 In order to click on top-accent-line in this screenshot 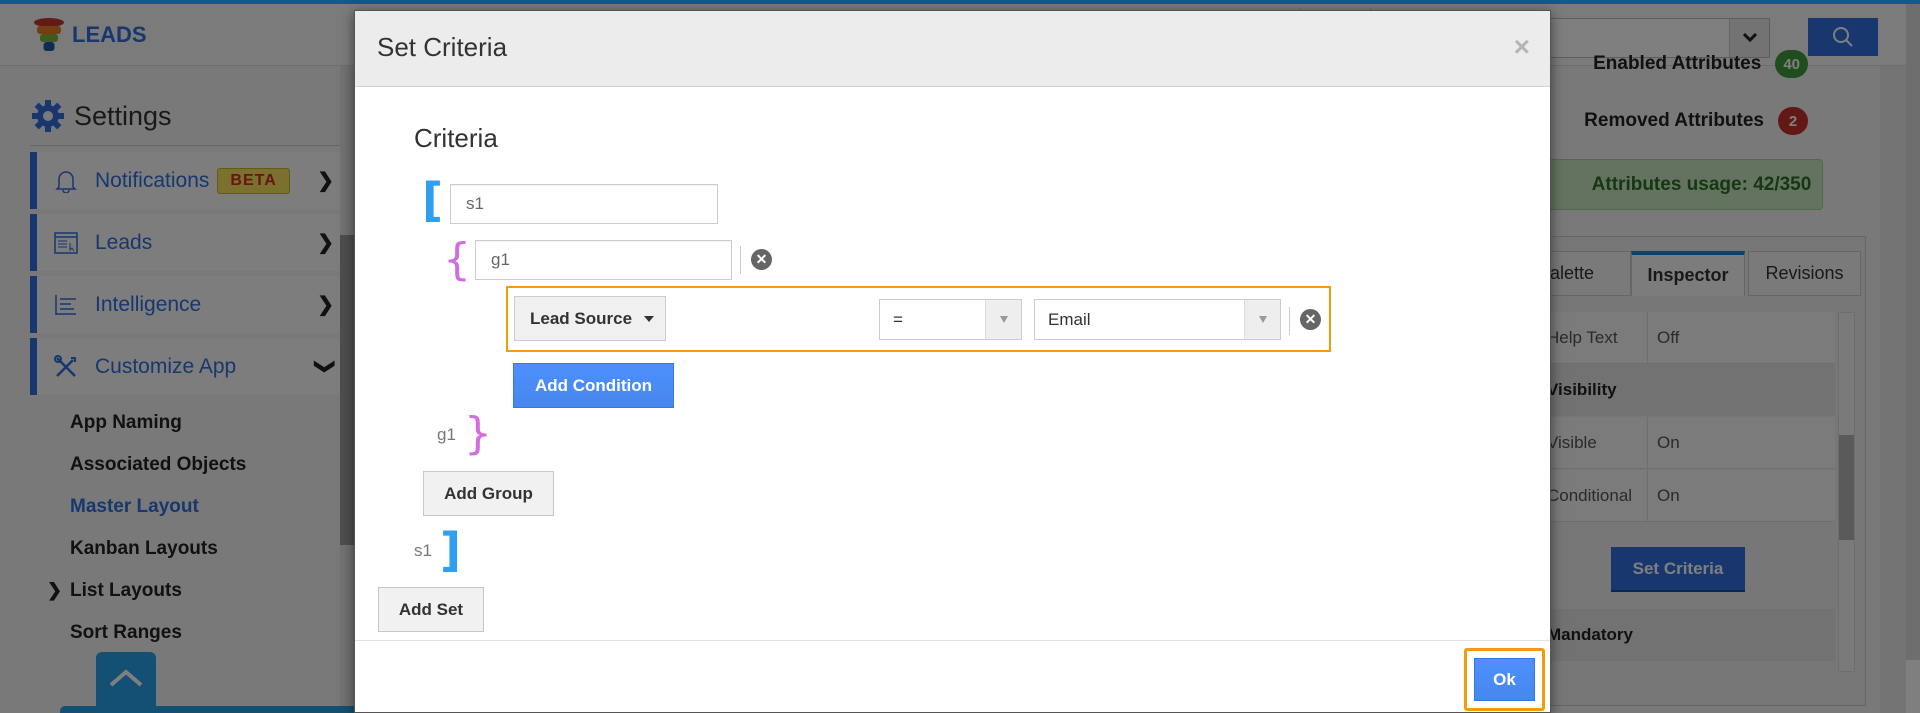, I will do `click(960, 2)`.